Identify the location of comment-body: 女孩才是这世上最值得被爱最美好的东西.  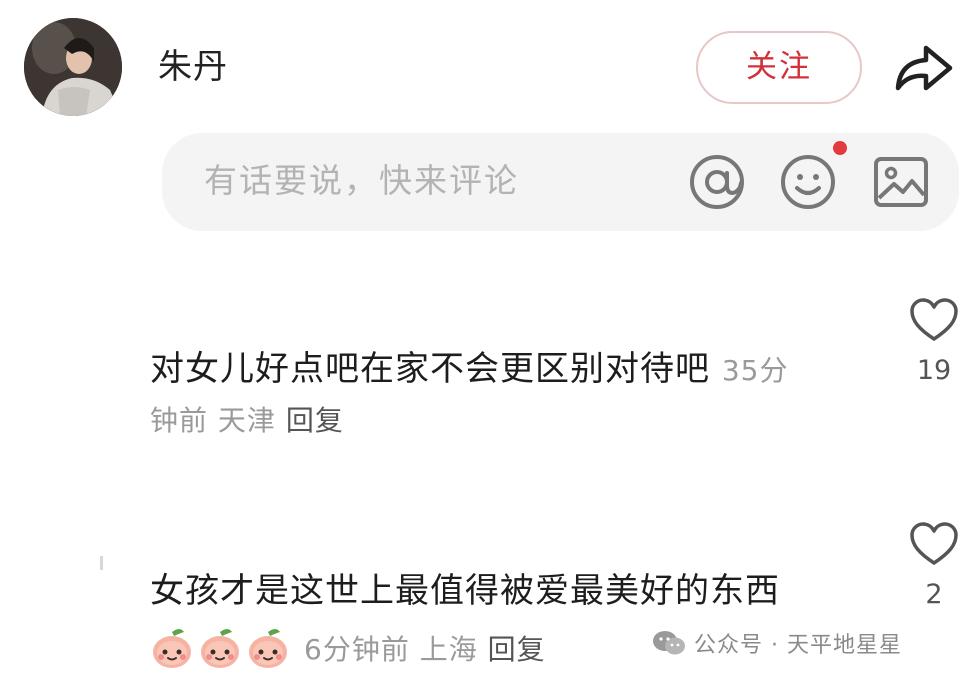
(465, 591).